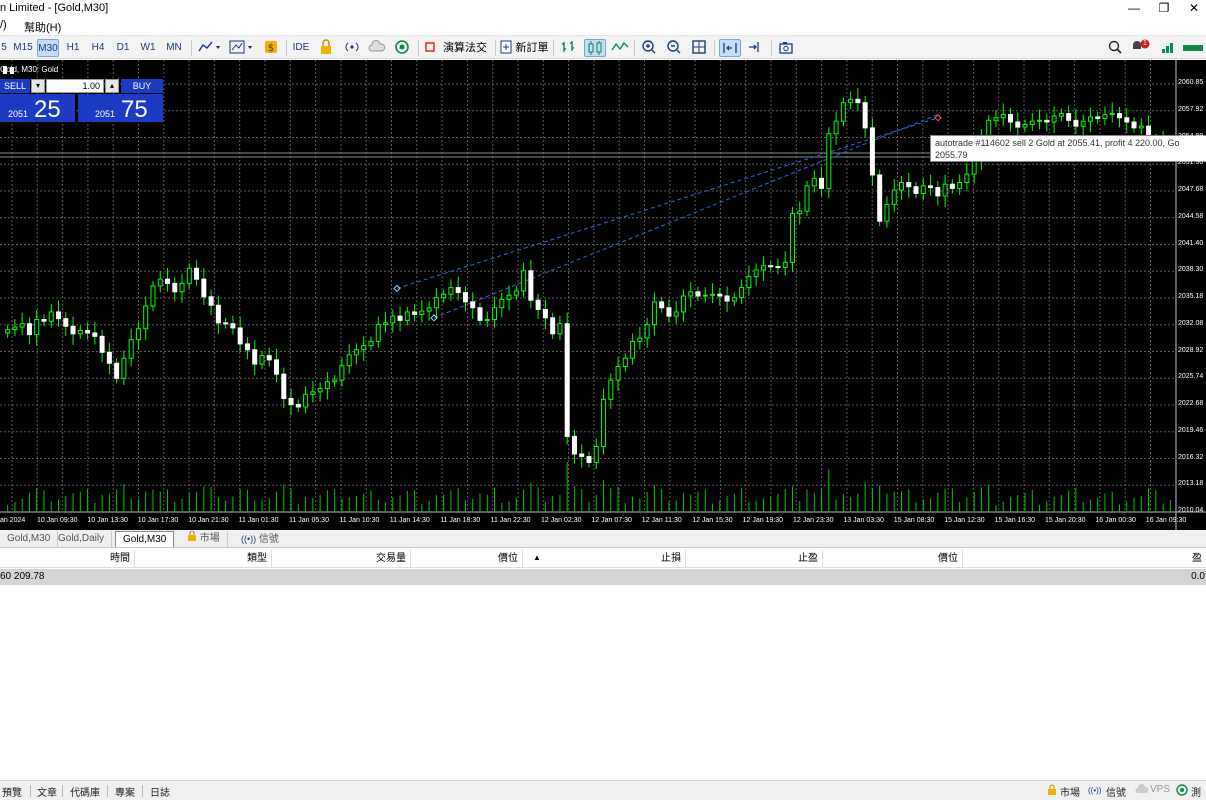 The image size is (1206, 800). I want to click on column-time: 時間, so click(67, 559).